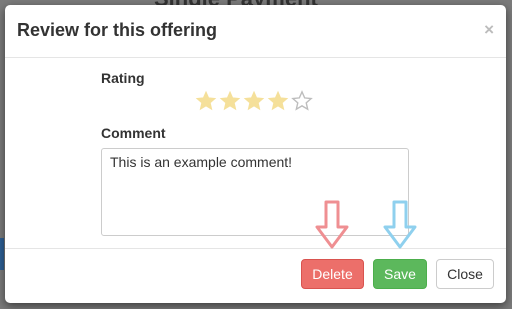  I want to click on close-icon: ×, so click(489, 29).